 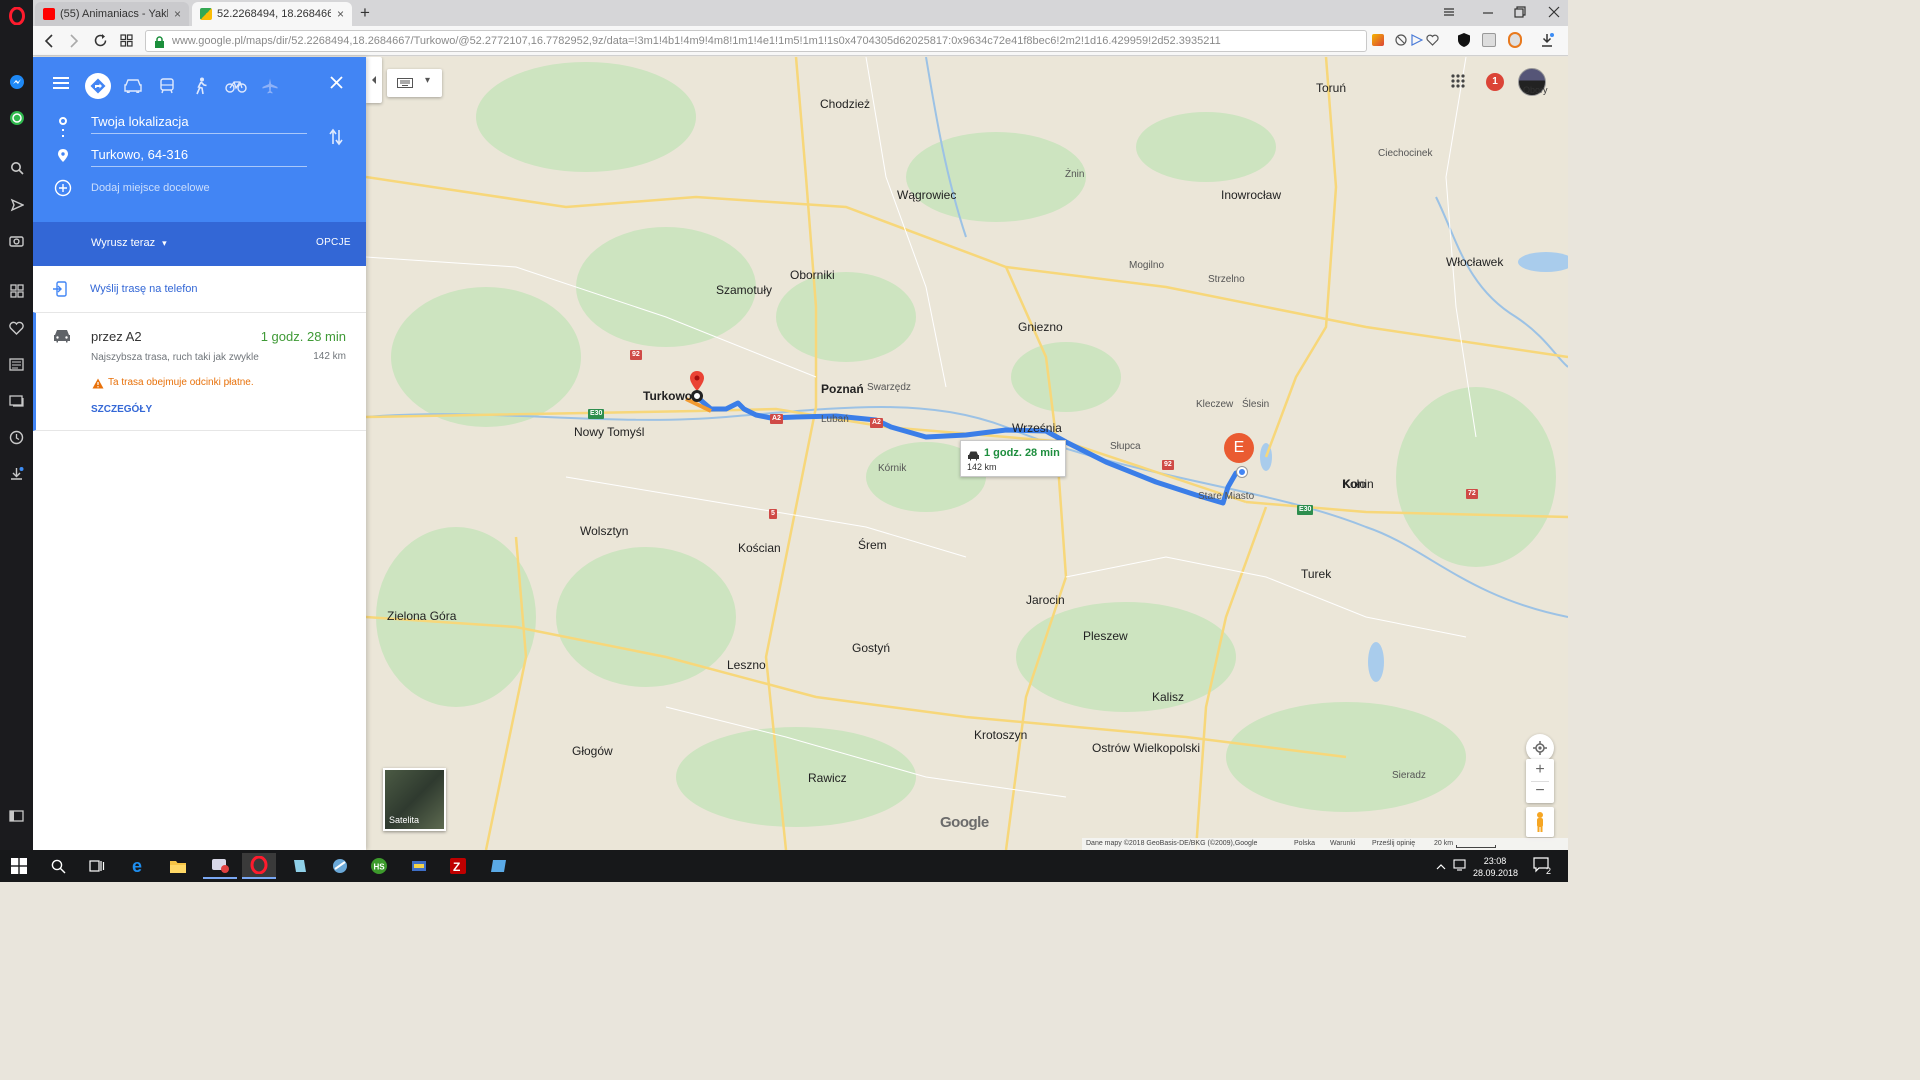 What do you see at coordinates (199, 289) in the screenshot?
I see `send-to-phone-row: Wyślij trasę na telefon` at bounding box center [199, 289].